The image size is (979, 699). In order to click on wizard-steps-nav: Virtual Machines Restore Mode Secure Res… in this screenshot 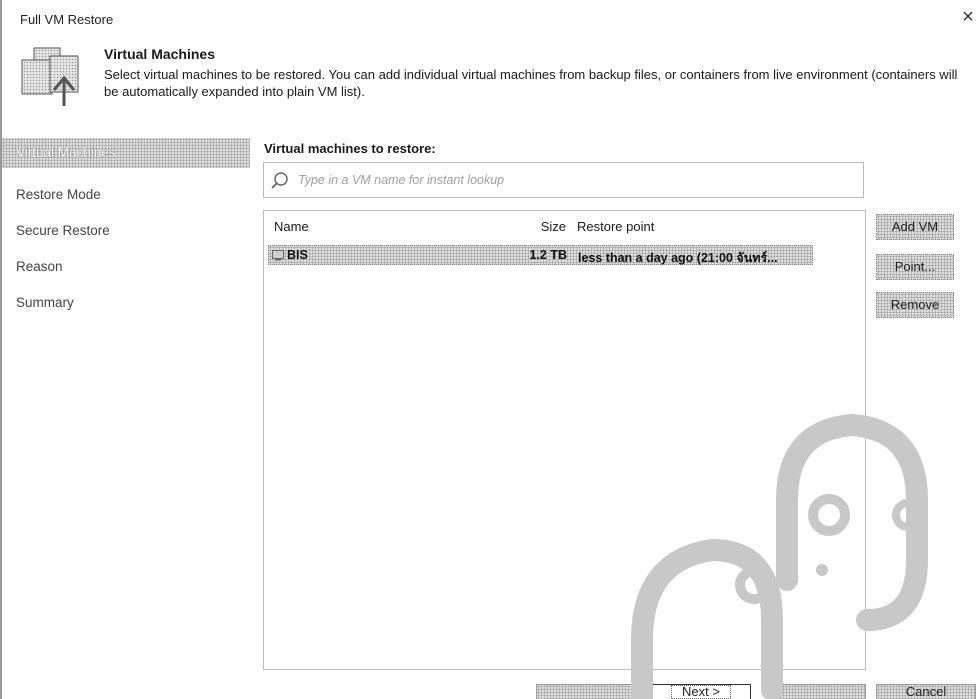, I will do `click(126, 231)`.